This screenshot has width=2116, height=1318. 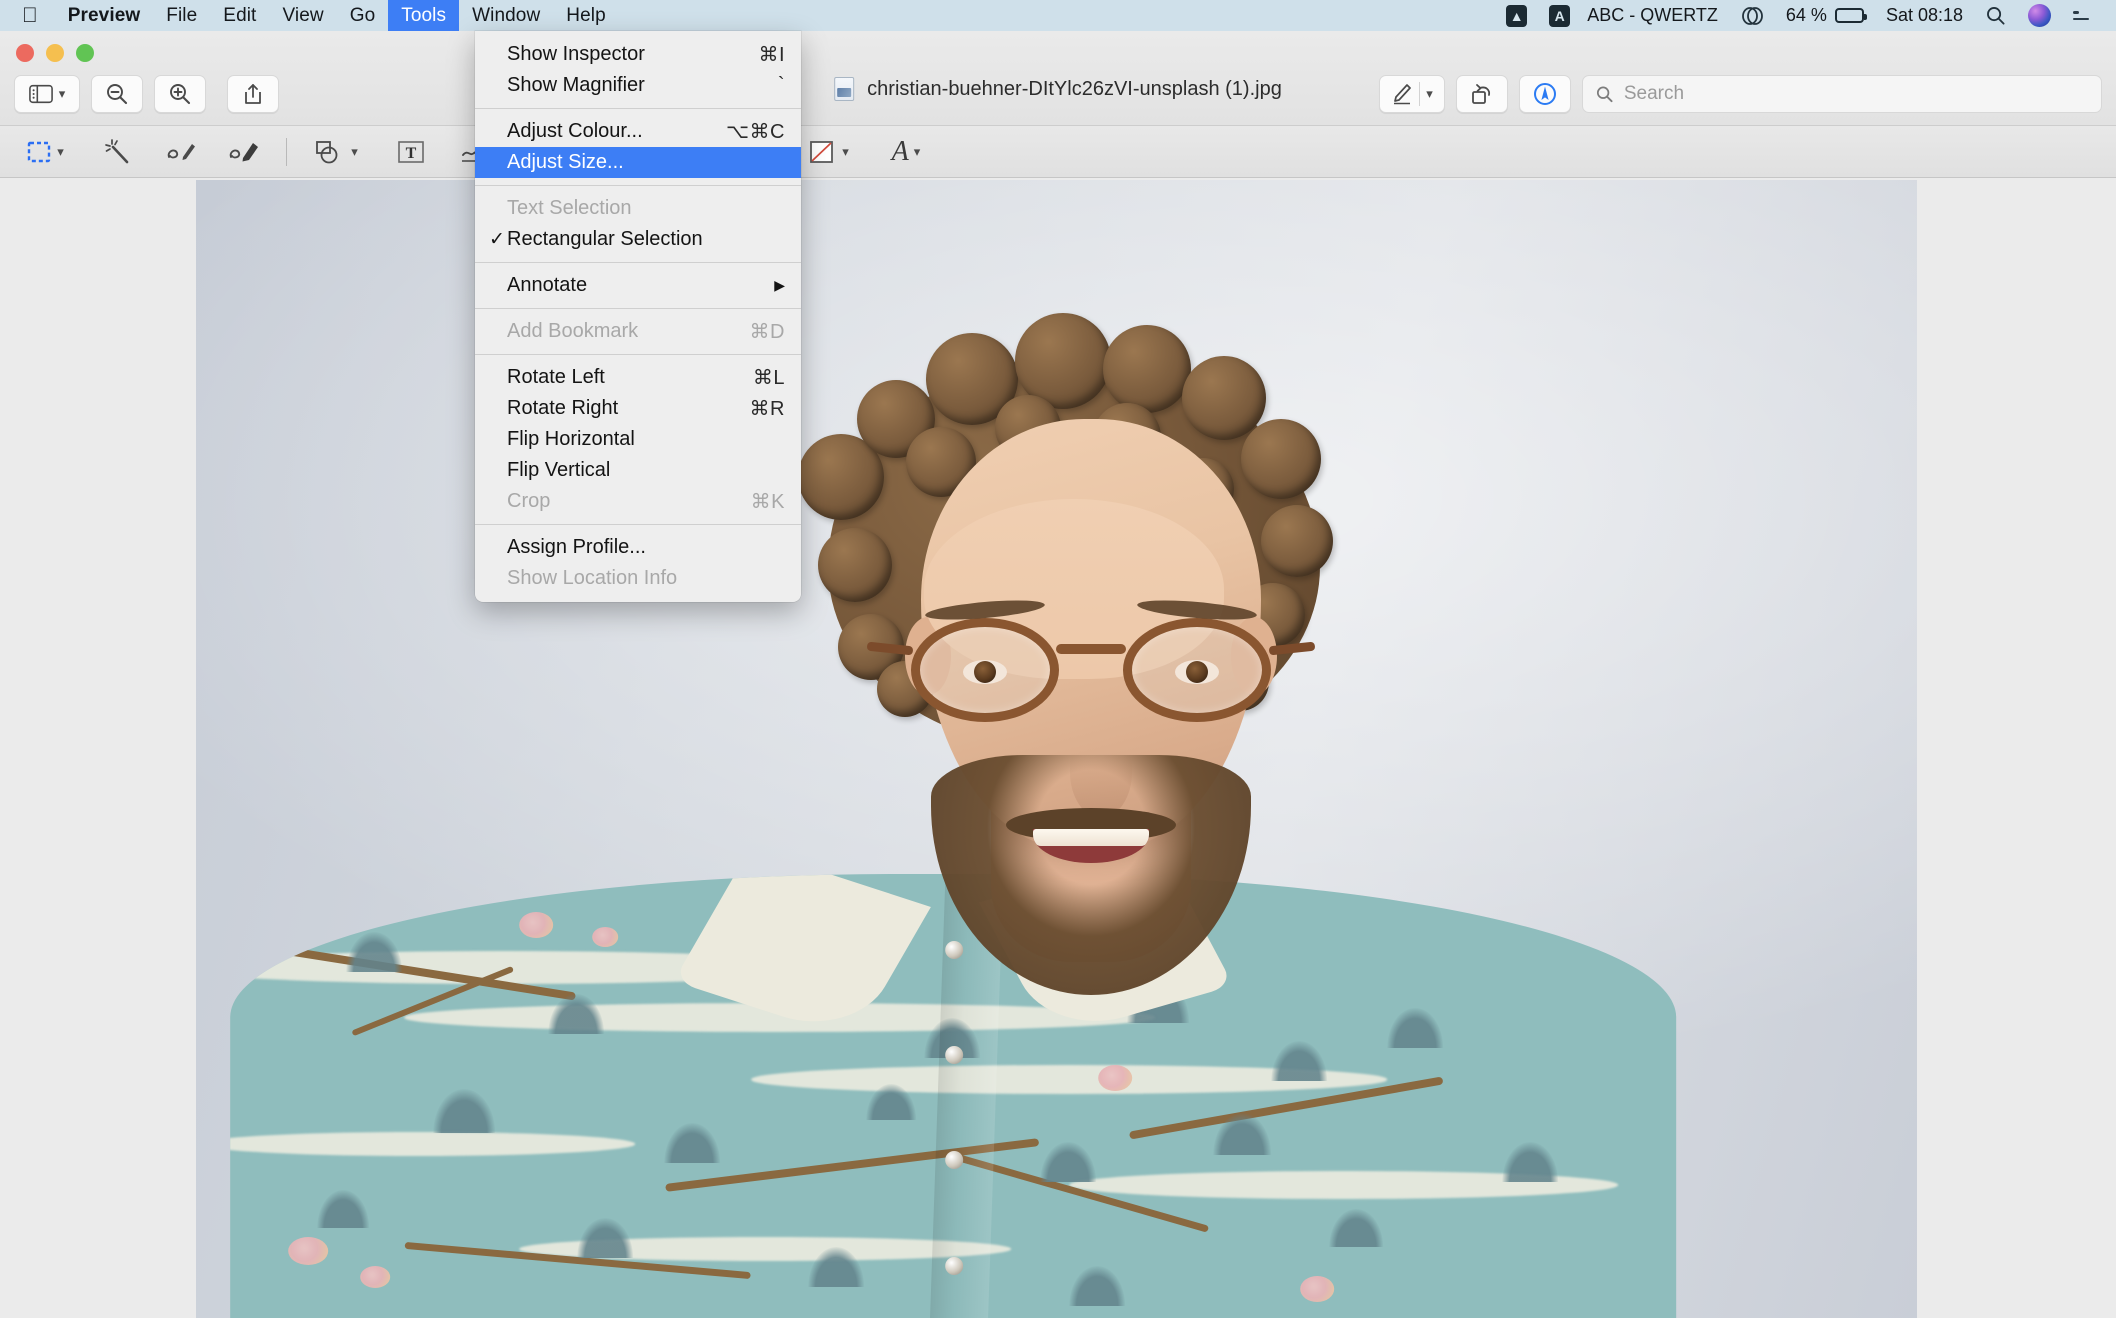 I want to click on magic-wand-icon, so click(x=117, y=150).